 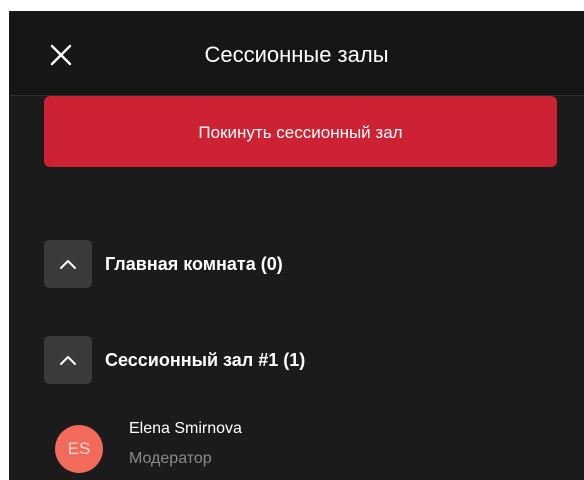 I want to click on participant-role: Модератор, so click(x=170, y=458).